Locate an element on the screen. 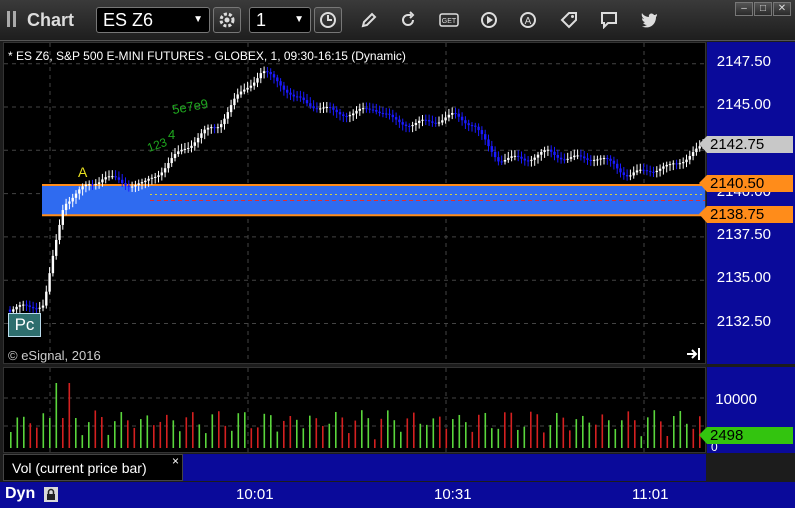 The height and width of the screenshot is (508, 795). twitter-icon is located at coordinates (649, 20).